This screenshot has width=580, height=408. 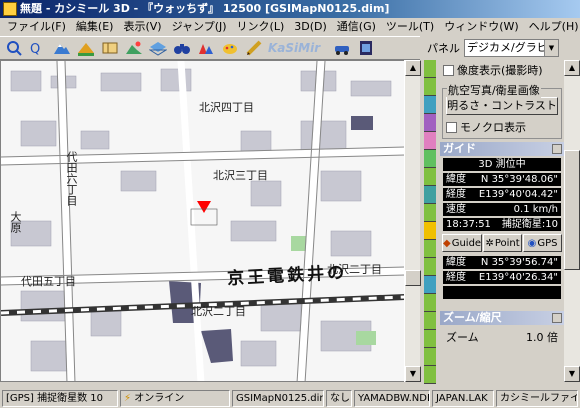 I want to click on panel-select: デジカメ/グラビィ ▼, so click(x=511, y=48).